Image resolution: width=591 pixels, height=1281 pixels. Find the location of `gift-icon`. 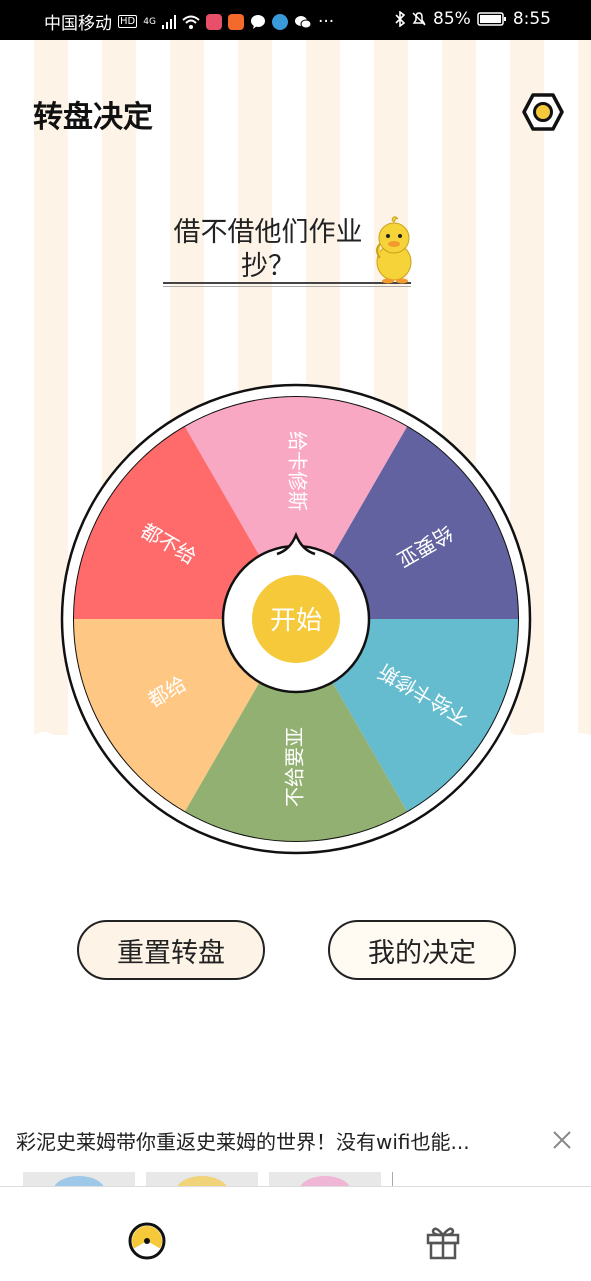

gift-icon is located at coordinates (443, 1241).